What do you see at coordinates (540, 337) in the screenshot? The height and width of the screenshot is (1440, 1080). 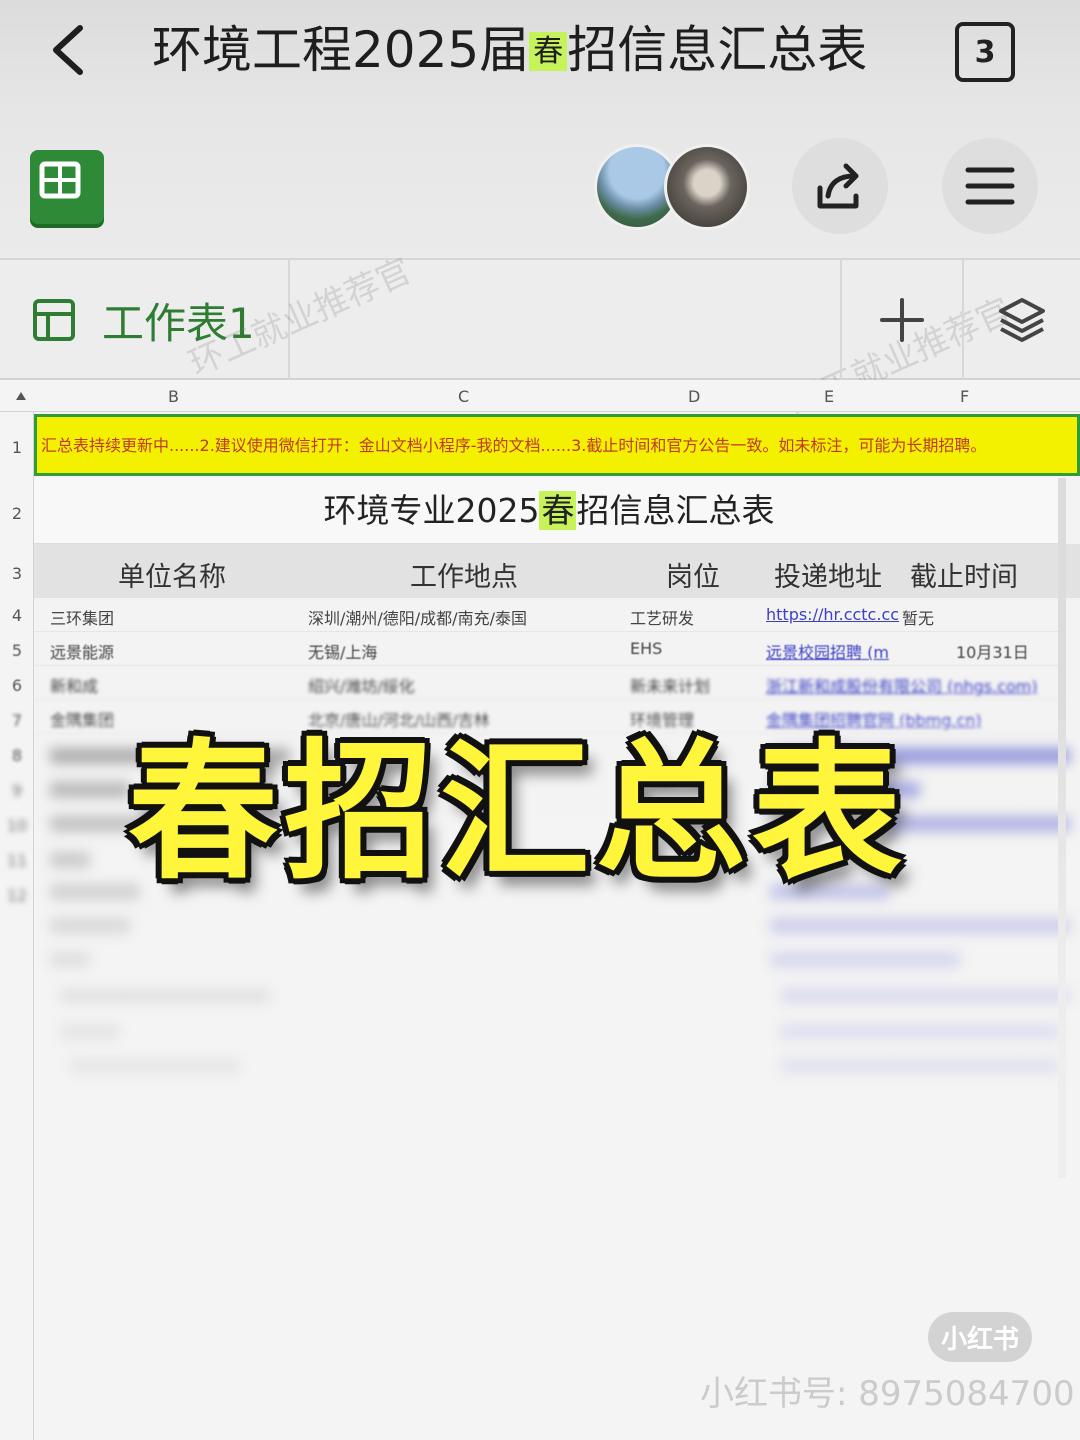 I see `sheet-tab-bar: 工作表1 环工就业推荐官 环工就业推荐官` at bounding box center [540, 337].